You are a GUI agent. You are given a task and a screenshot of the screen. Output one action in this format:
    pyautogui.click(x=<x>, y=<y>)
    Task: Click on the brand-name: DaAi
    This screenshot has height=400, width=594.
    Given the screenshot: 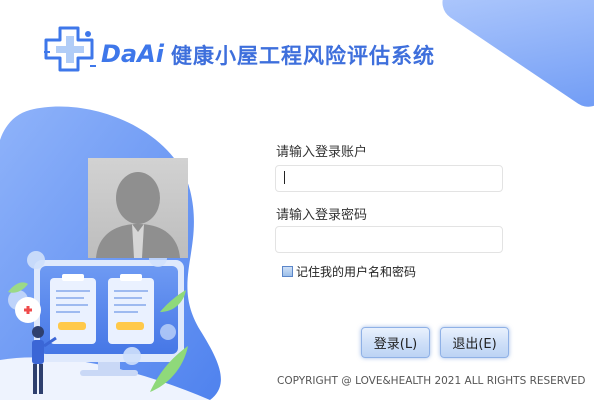 What is the action you would take?
    pyautogui.click(x=132, y=54)
    